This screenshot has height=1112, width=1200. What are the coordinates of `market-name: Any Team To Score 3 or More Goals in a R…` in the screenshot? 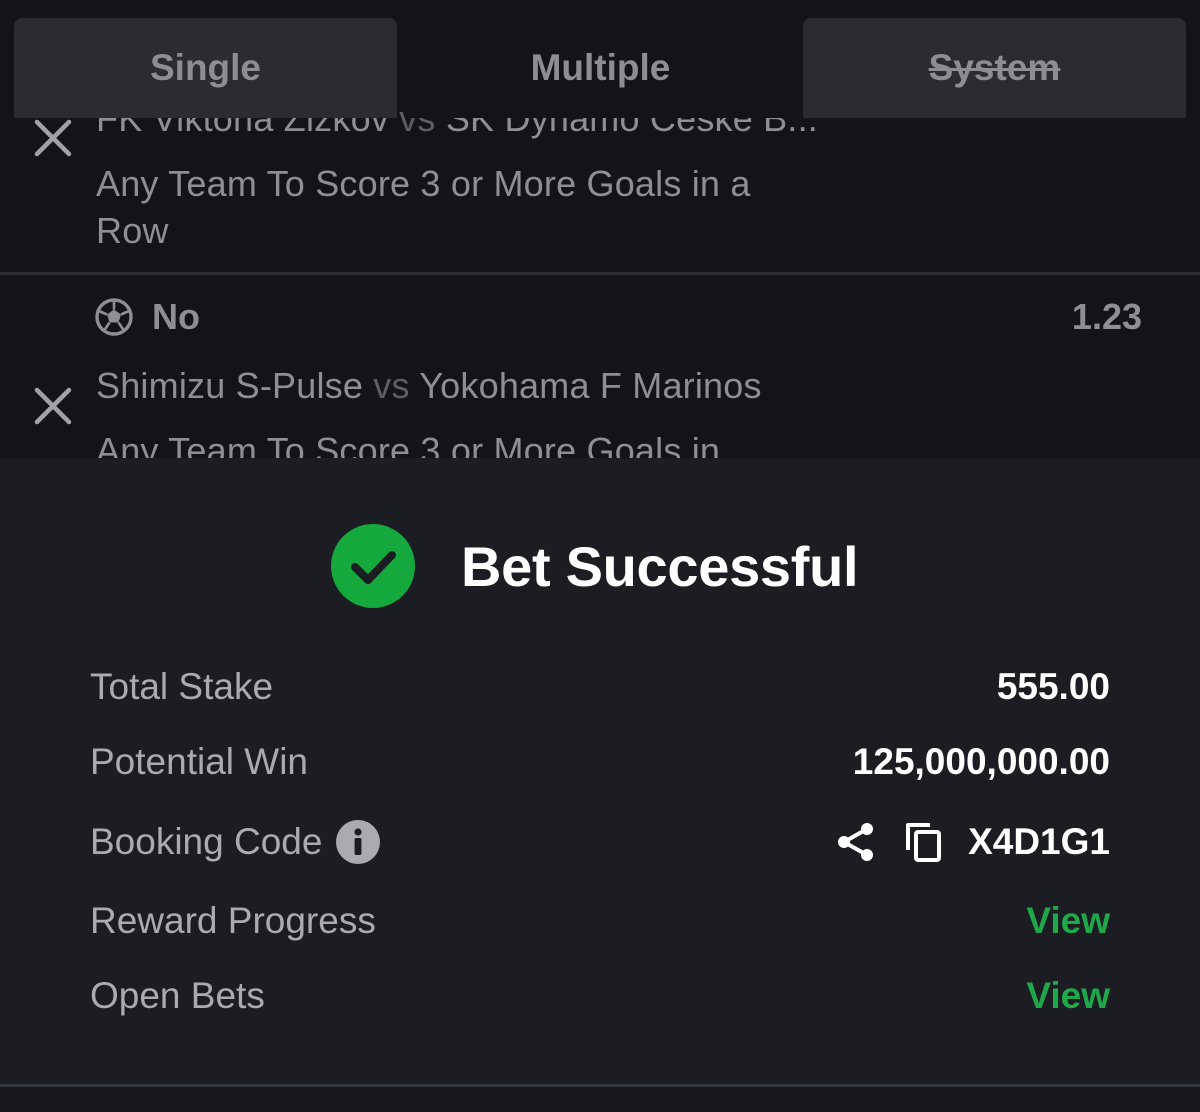 It's located at (423, 207).